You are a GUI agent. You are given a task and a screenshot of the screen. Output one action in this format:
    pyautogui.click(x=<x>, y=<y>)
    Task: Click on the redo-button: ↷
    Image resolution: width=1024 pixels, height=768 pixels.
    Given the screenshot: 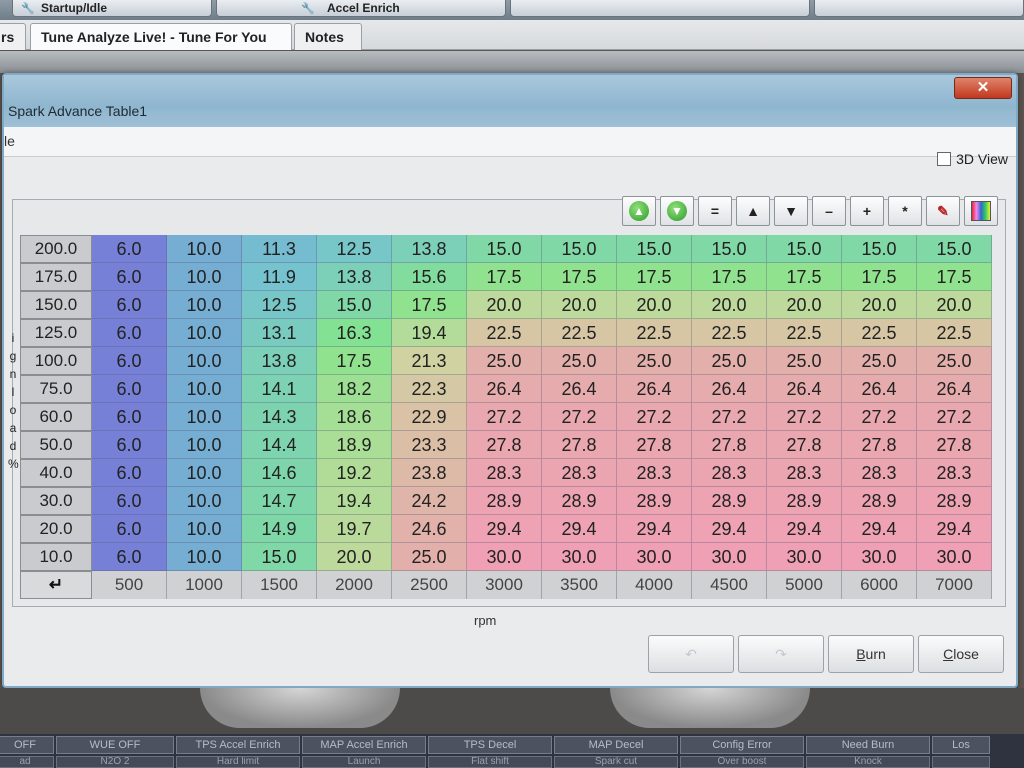 What is the action you would take?
    pyautogui.click(x=781, y=654)
    